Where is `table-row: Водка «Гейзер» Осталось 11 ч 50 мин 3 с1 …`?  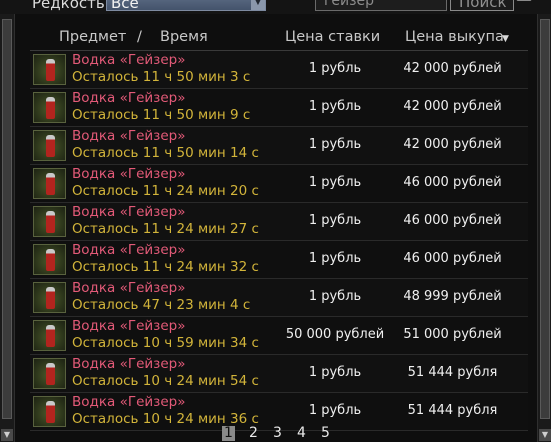
table-row: Водка «Гейзер» Осталось 11 ч 50 мин 3 с1 … is located at coordinates (279, 70).